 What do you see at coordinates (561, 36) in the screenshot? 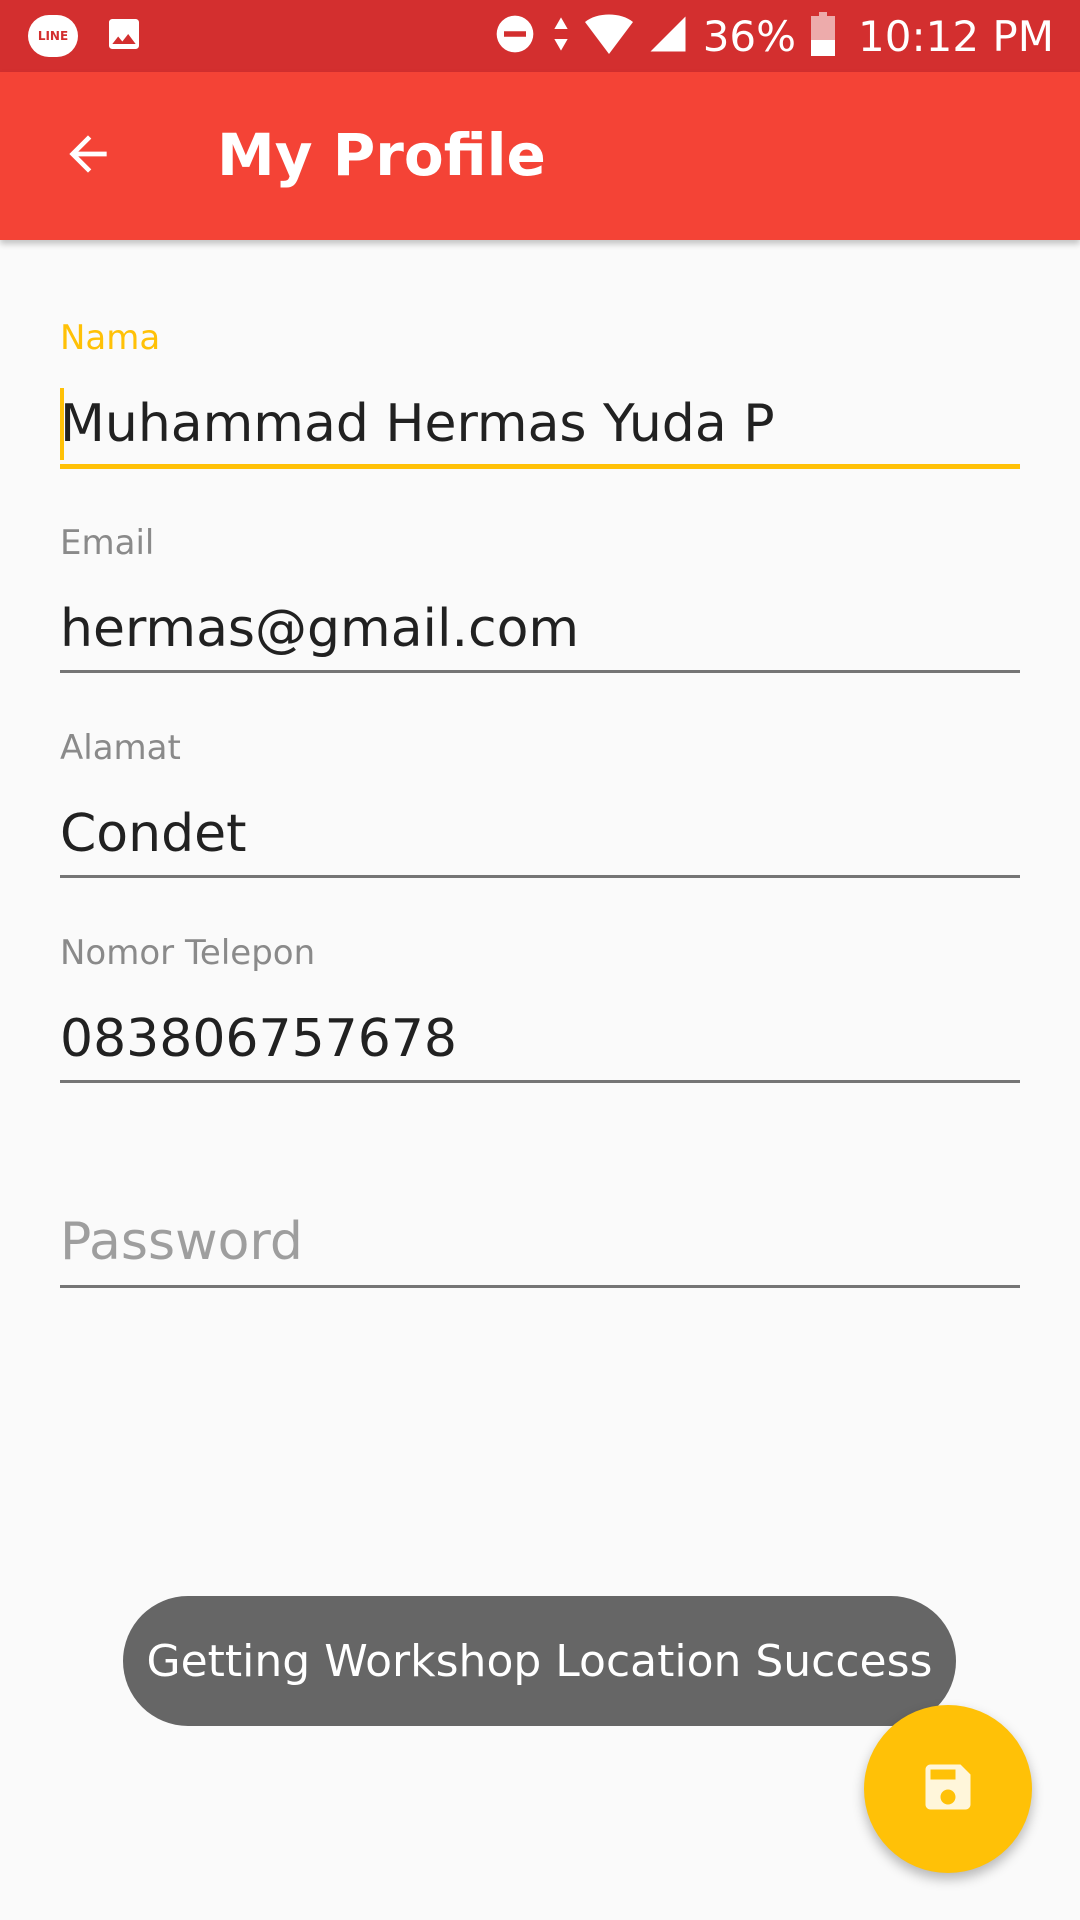
I see `data-arrows-icon` at bounding box center [561, 36].